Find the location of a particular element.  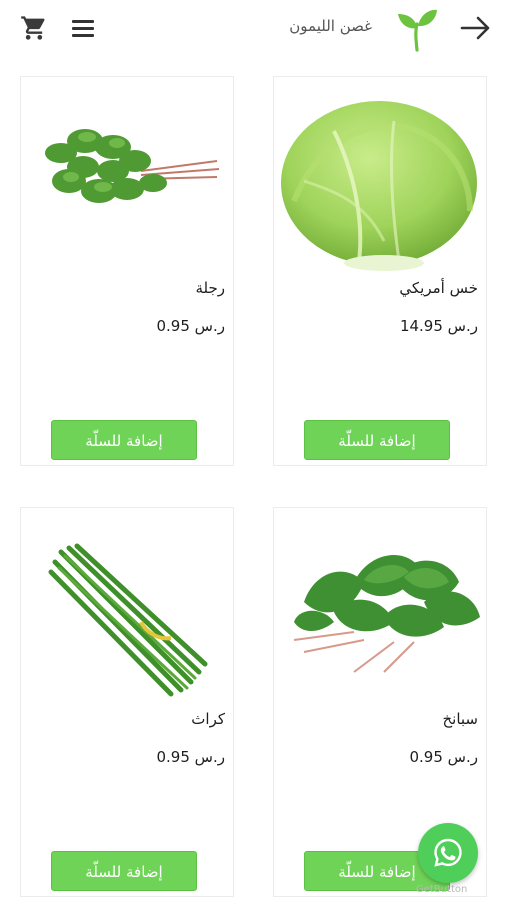

sprout-logo-icon is located at coordinates (418, 29).